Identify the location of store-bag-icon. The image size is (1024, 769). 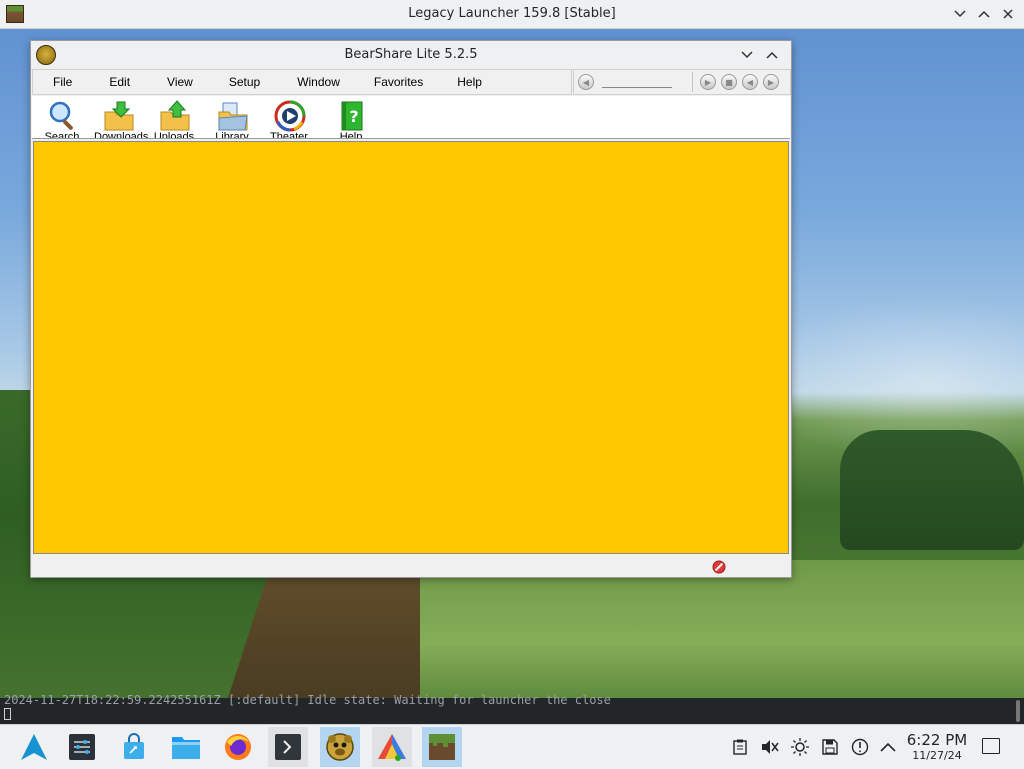
(134, 746).